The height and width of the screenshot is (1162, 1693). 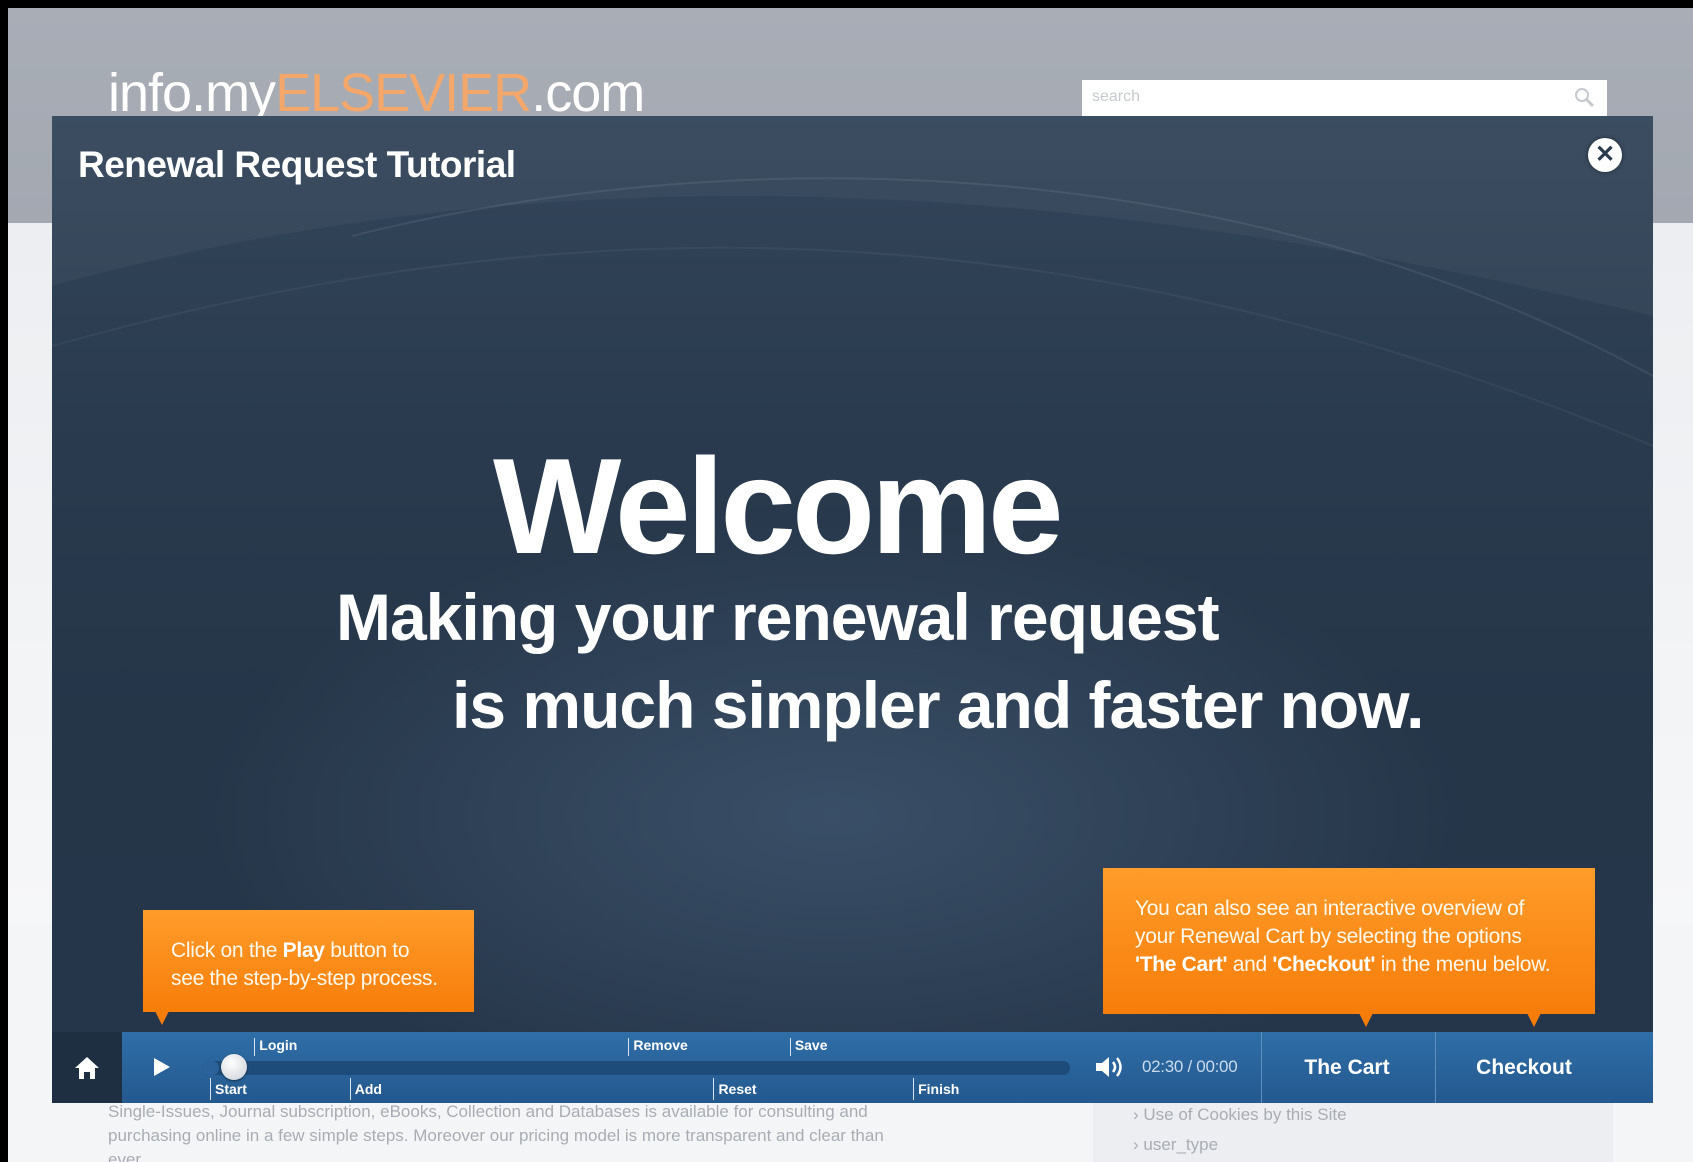 I want to click on progress-track, so click(x=636, y=1068).